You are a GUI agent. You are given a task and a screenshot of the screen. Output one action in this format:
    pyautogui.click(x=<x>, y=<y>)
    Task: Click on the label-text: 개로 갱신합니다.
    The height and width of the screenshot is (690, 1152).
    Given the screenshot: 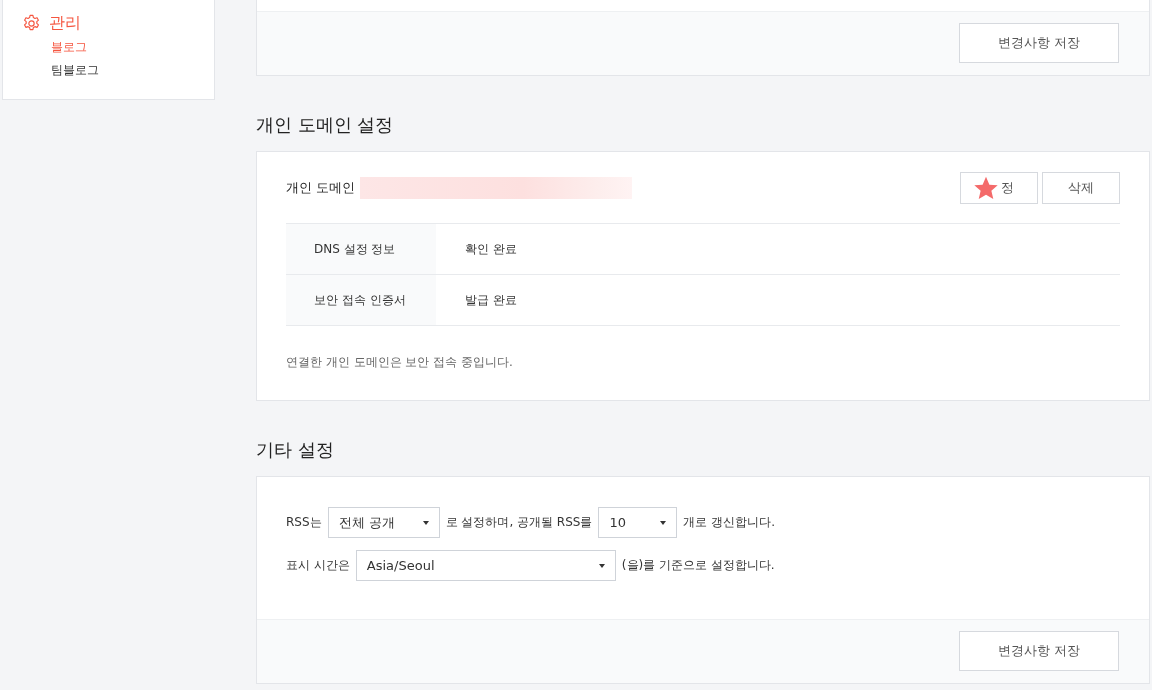 What is the action you would take?
    pyautogui.click(x=729, y=522)
    